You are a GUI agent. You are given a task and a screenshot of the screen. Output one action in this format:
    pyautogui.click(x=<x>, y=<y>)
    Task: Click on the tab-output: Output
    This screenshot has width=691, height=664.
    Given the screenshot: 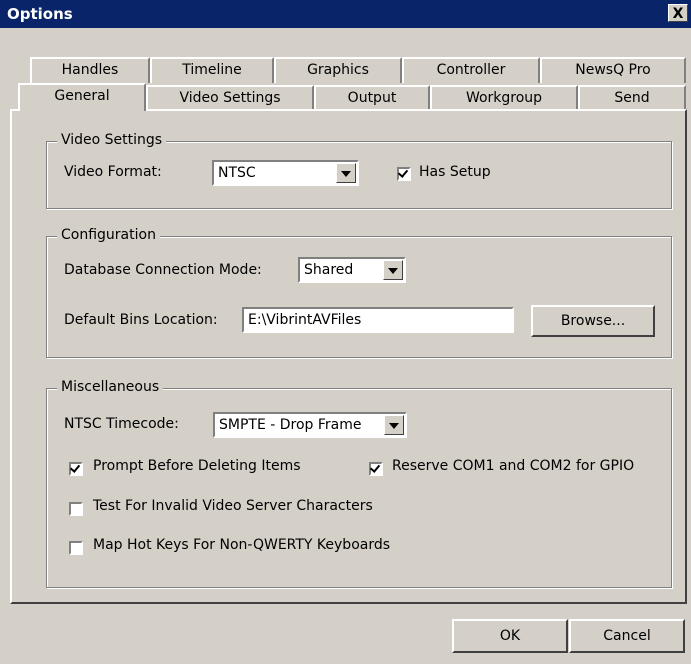 What is the action you would take?
    pyautogui.click(x=372, y=98)
    